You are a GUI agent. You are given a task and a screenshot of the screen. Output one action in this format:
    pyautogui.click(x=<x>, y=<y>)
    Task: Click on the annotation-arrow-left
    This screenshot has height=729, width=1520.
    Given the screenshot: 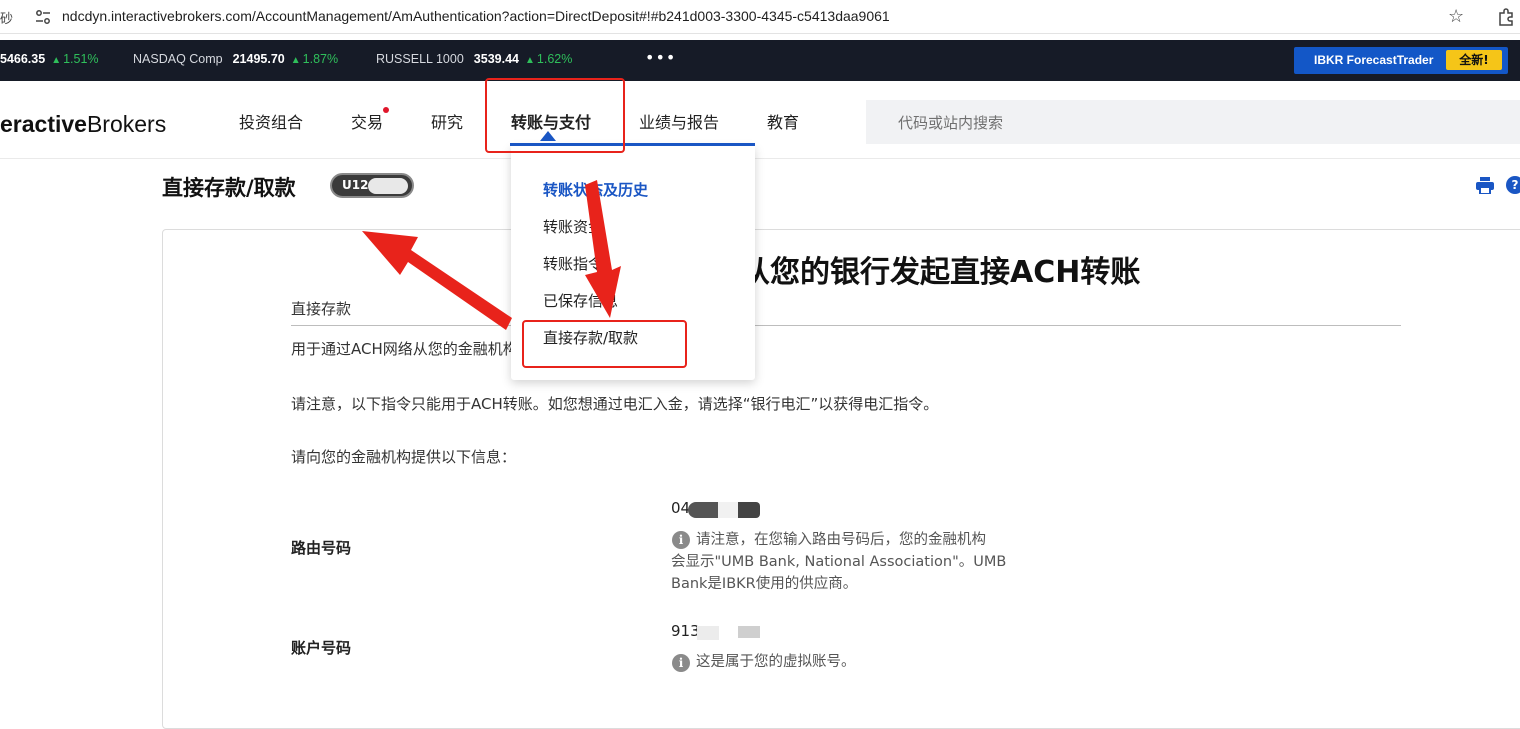 What is the action you would take?
    pyautogui.click(x=437, y=280)
    